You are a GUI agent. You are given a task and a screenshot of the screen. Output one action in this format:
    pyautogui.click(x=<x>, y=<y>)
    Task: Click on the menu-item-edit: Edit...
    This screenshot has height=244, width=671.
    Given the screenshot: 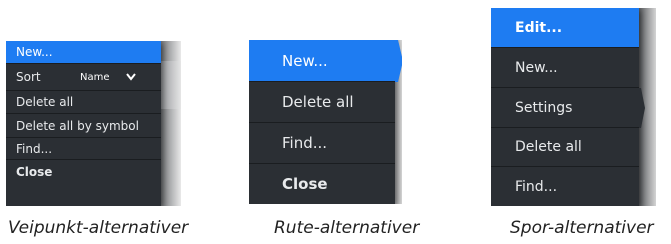 What is the action you would take?
    pyautogui.click(x=565, y=28)
    